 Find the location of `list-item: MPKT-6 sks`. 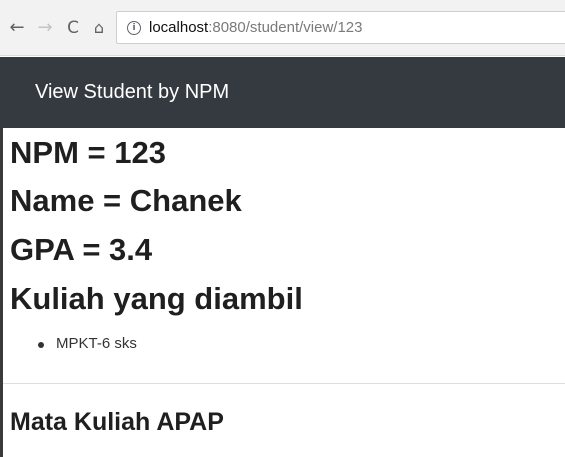

list-item: MPKT-6 sks is located at coordinates (87, 343).